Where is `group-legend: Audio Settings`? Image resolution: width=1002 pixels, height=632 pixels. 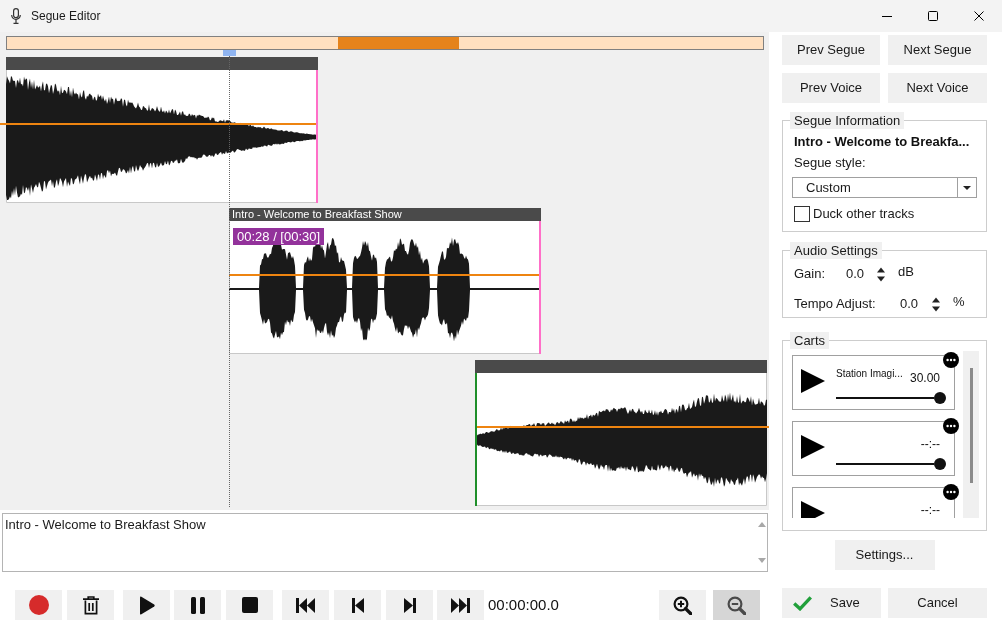 group-legend: Audio Settings is located at coordinates (836, 250).